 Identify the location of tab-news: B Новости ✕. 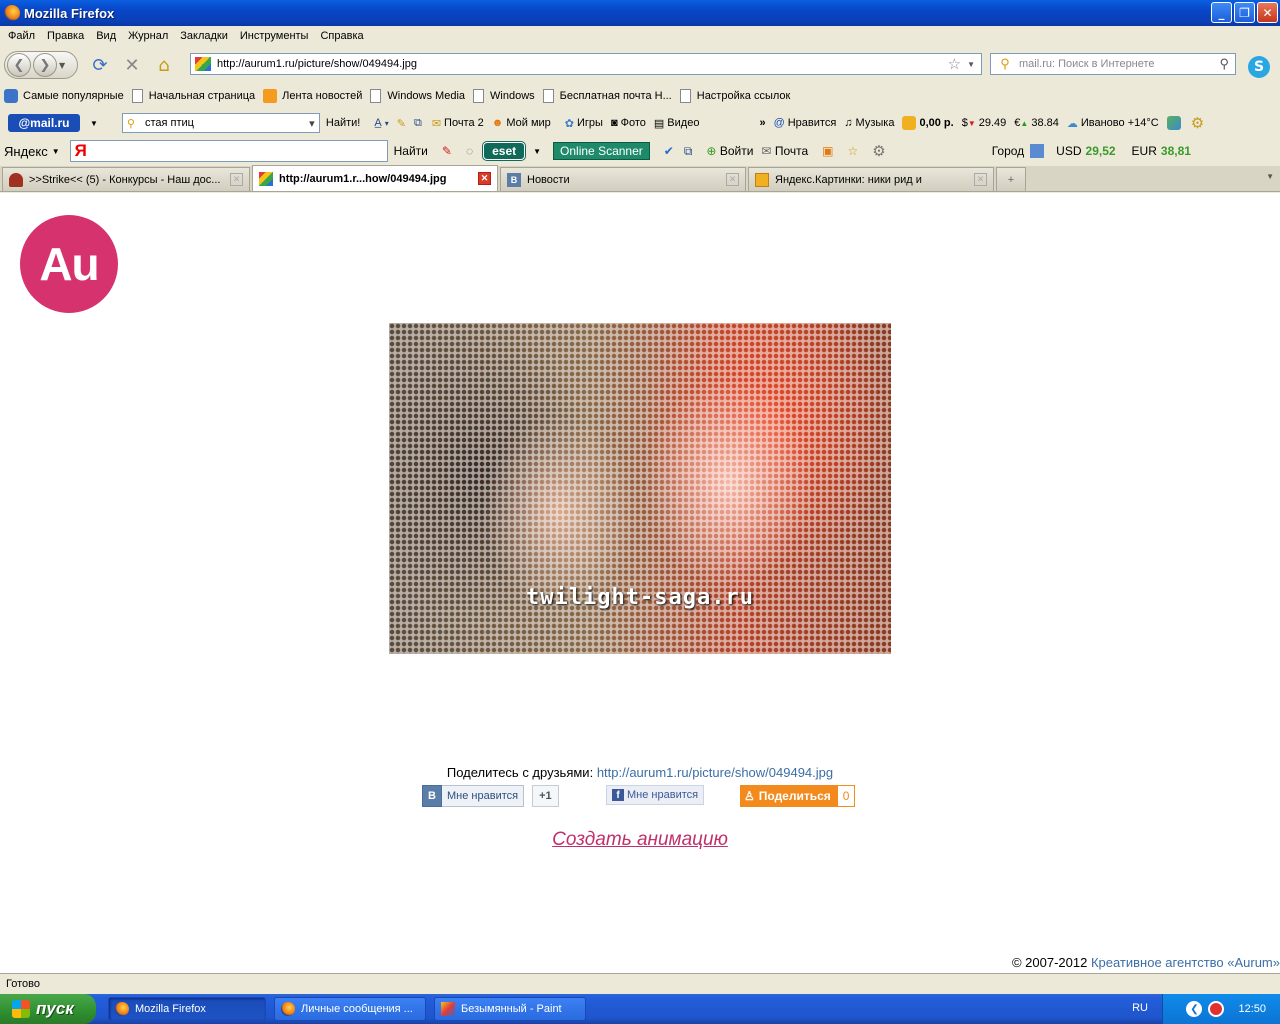
(623, 179).